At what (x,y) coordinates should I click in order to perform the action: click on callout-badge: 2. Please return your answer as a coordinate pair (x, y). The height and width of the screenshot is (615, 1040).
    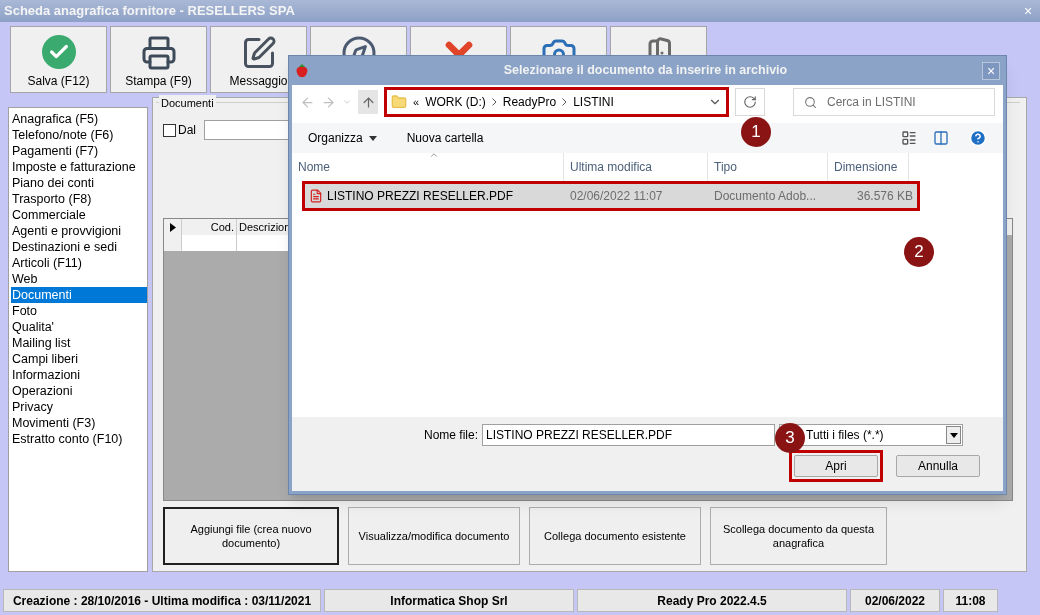
    Looking at the image, I should click on (919, 252).